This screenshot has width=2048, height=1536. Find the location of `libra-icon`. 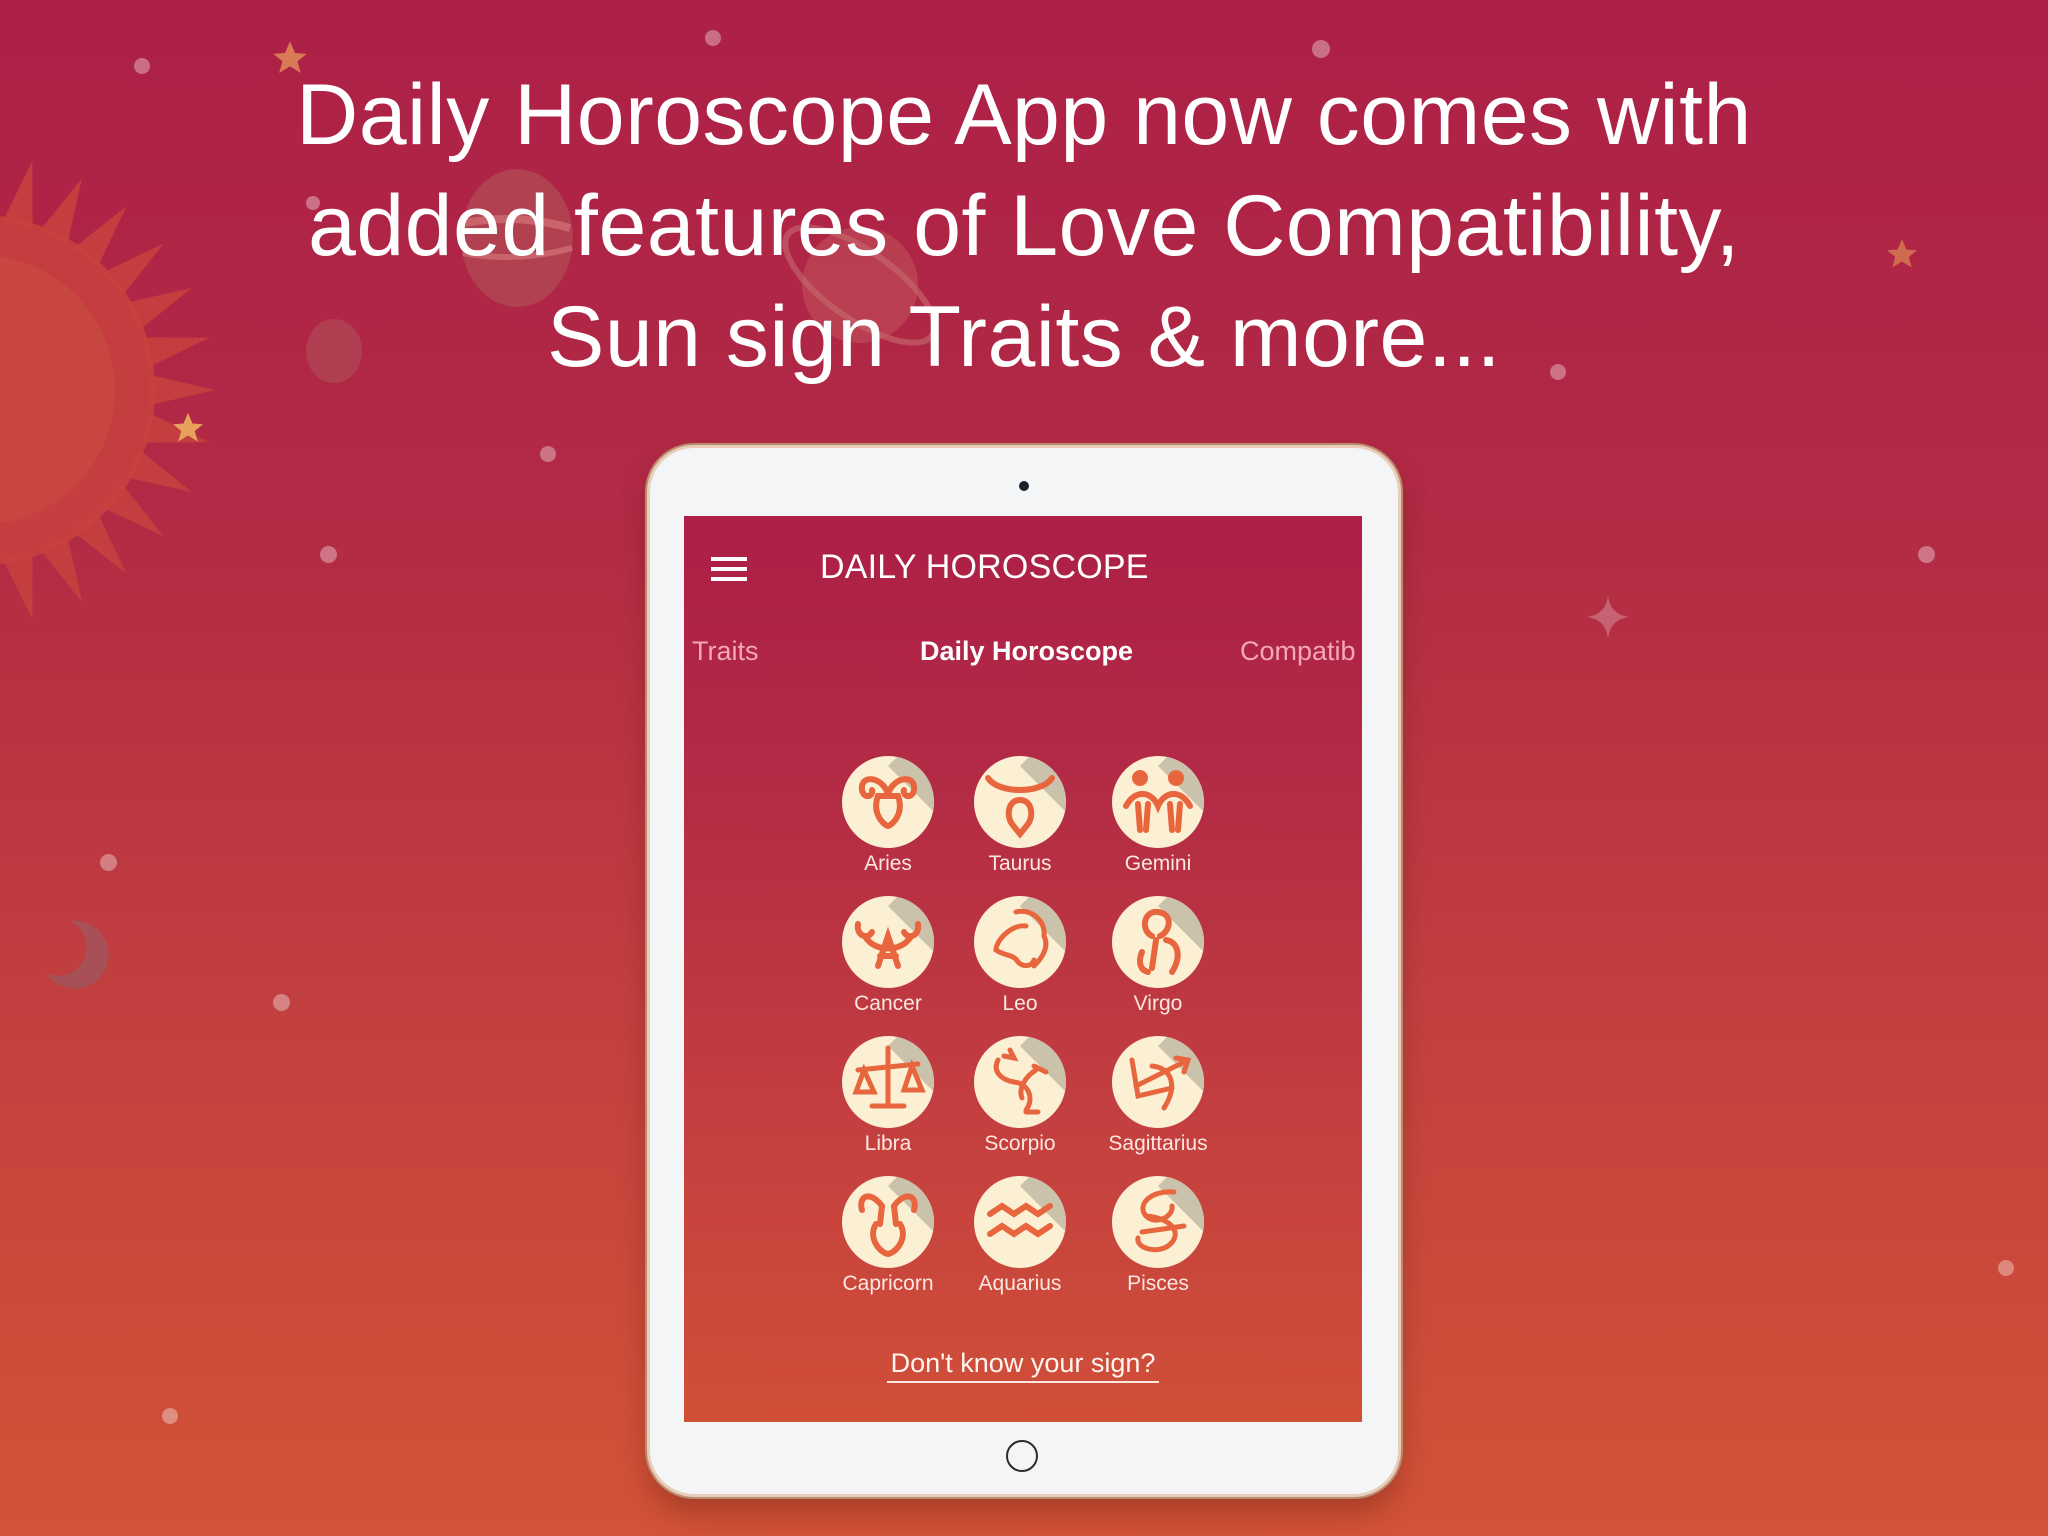

libra-icon is located at coordinates (888, 1082).